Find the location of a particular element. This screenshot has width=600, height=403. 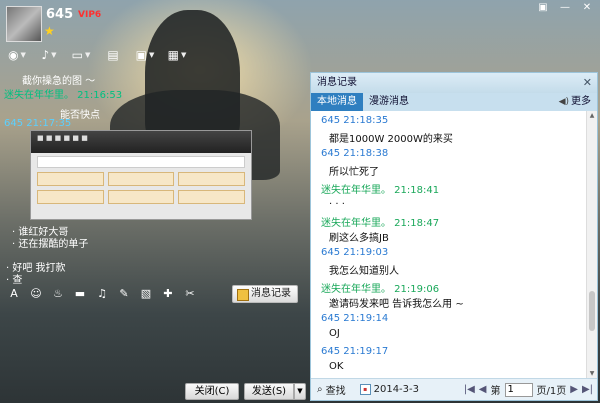

pager: |◀ ◀ 第 页/1页 ▶ ▶| is located at coordinates (528, 389).